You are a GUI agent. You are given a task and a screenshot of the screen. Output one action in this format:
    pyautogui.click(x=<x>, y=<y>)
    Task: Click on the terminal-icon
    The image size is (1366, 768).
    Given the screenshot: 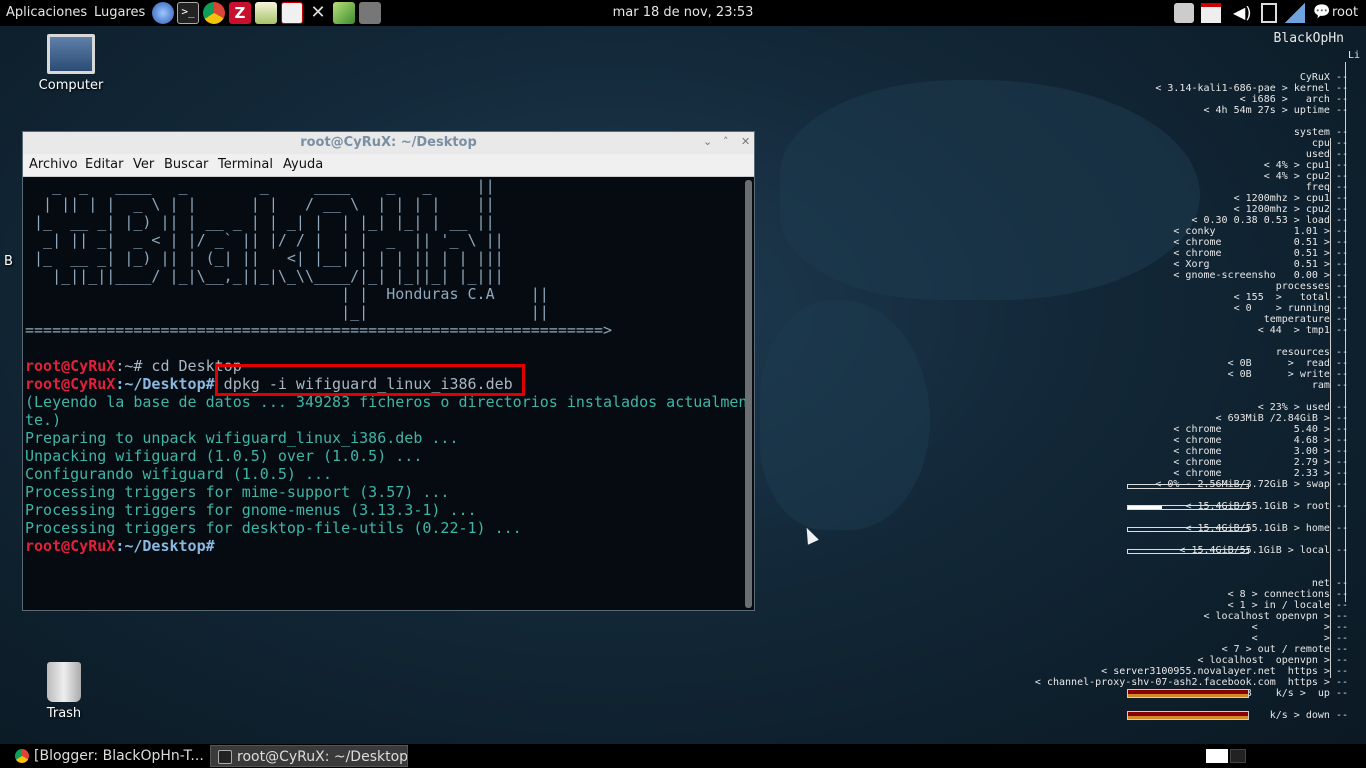 What is the action you would take?
    pyautogui.click(x=225, y=757)
    